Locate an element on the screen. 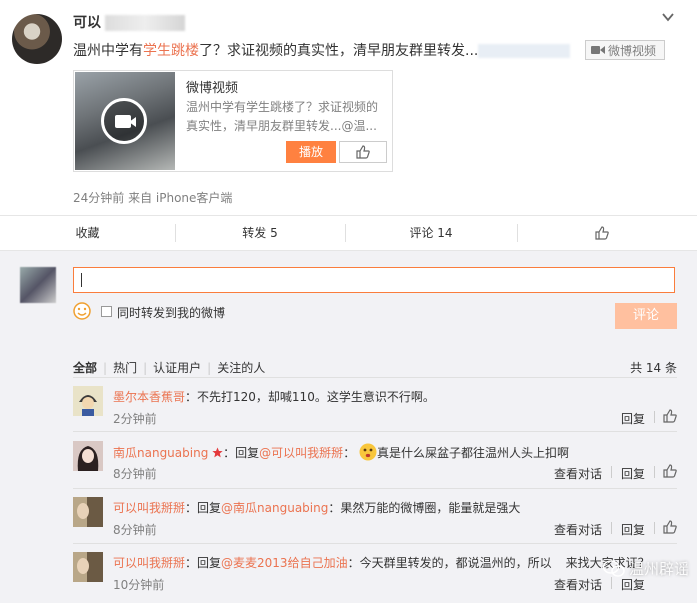 The image size is (697, 603). filter-all: 全部 is located at coordinates (85, 367).